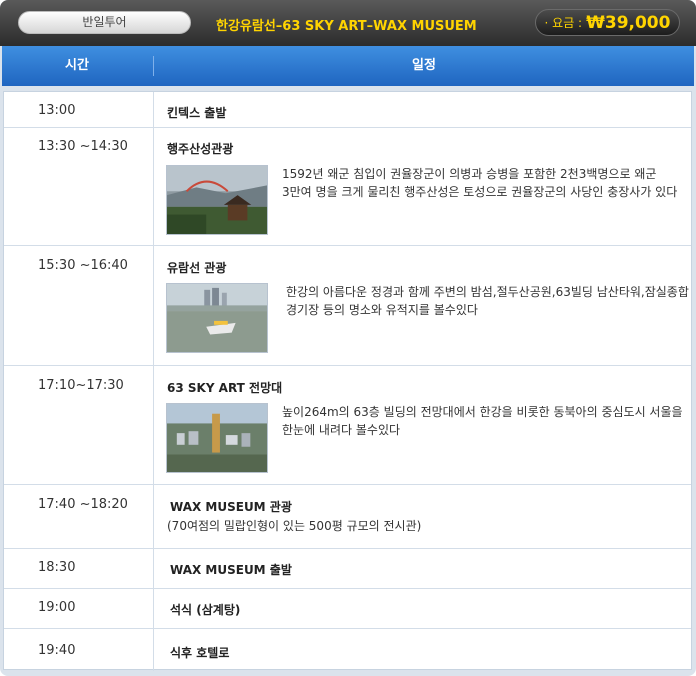 The image size is (696, 676). What do you see at coordinates (348, 66) in the screenshot?
I see `table-header: 시간 일정` at bounding box center [348, 66].